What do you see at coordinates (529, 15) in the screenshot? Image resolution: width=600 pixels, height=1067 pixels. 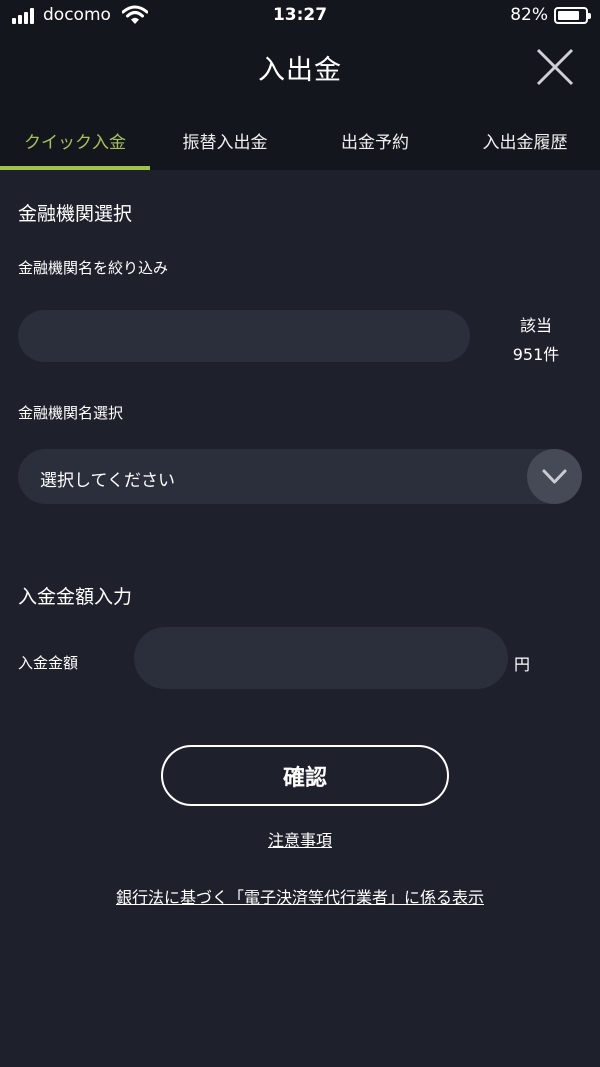 I see `battery-percent: 82%` at bounding box center [529, 15].